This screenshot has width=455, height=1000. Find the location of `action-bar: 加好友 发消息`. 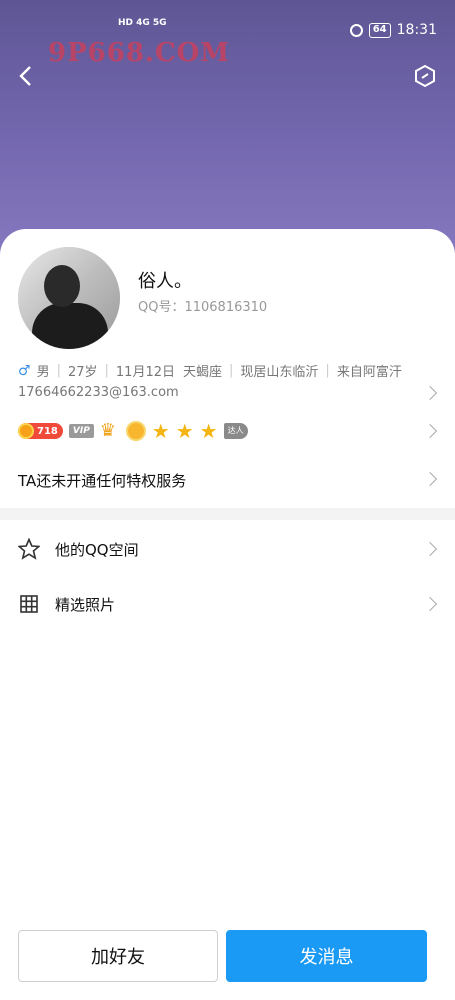

action-bar: 加好友 发消息 is located at coordinates (227, 956).